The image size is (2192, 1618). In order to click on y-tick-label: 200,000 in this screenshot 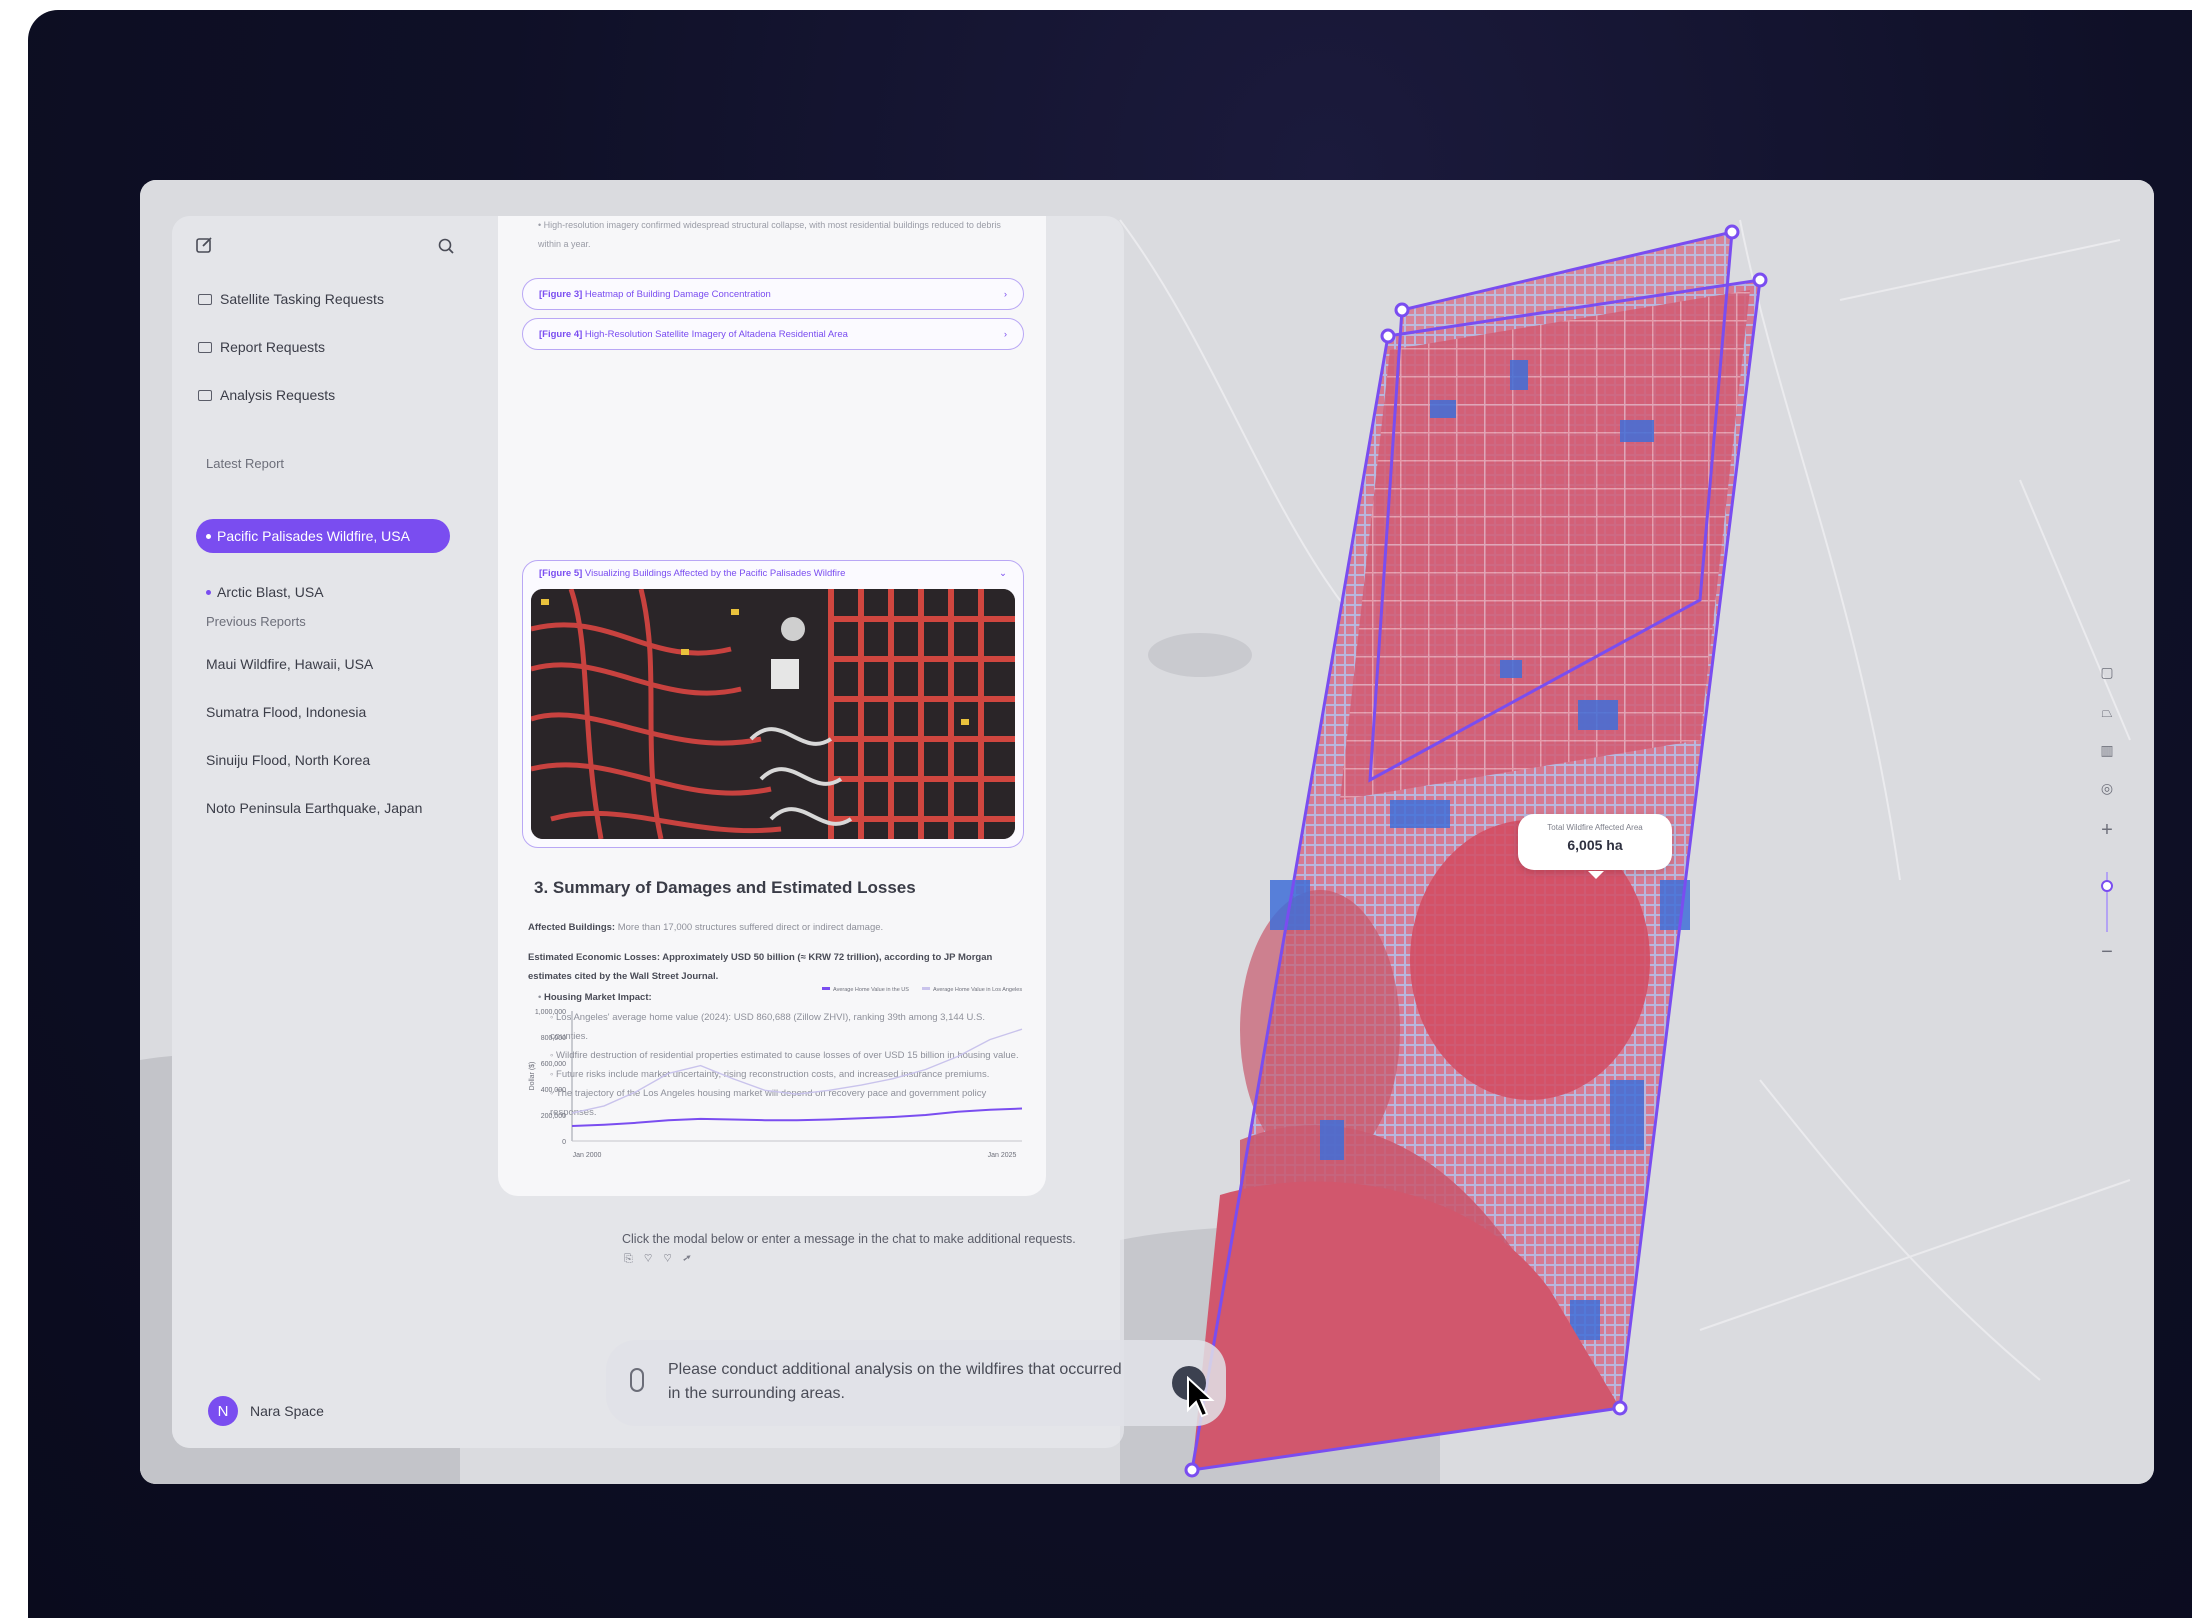, I will do `click(553, 1116)`.